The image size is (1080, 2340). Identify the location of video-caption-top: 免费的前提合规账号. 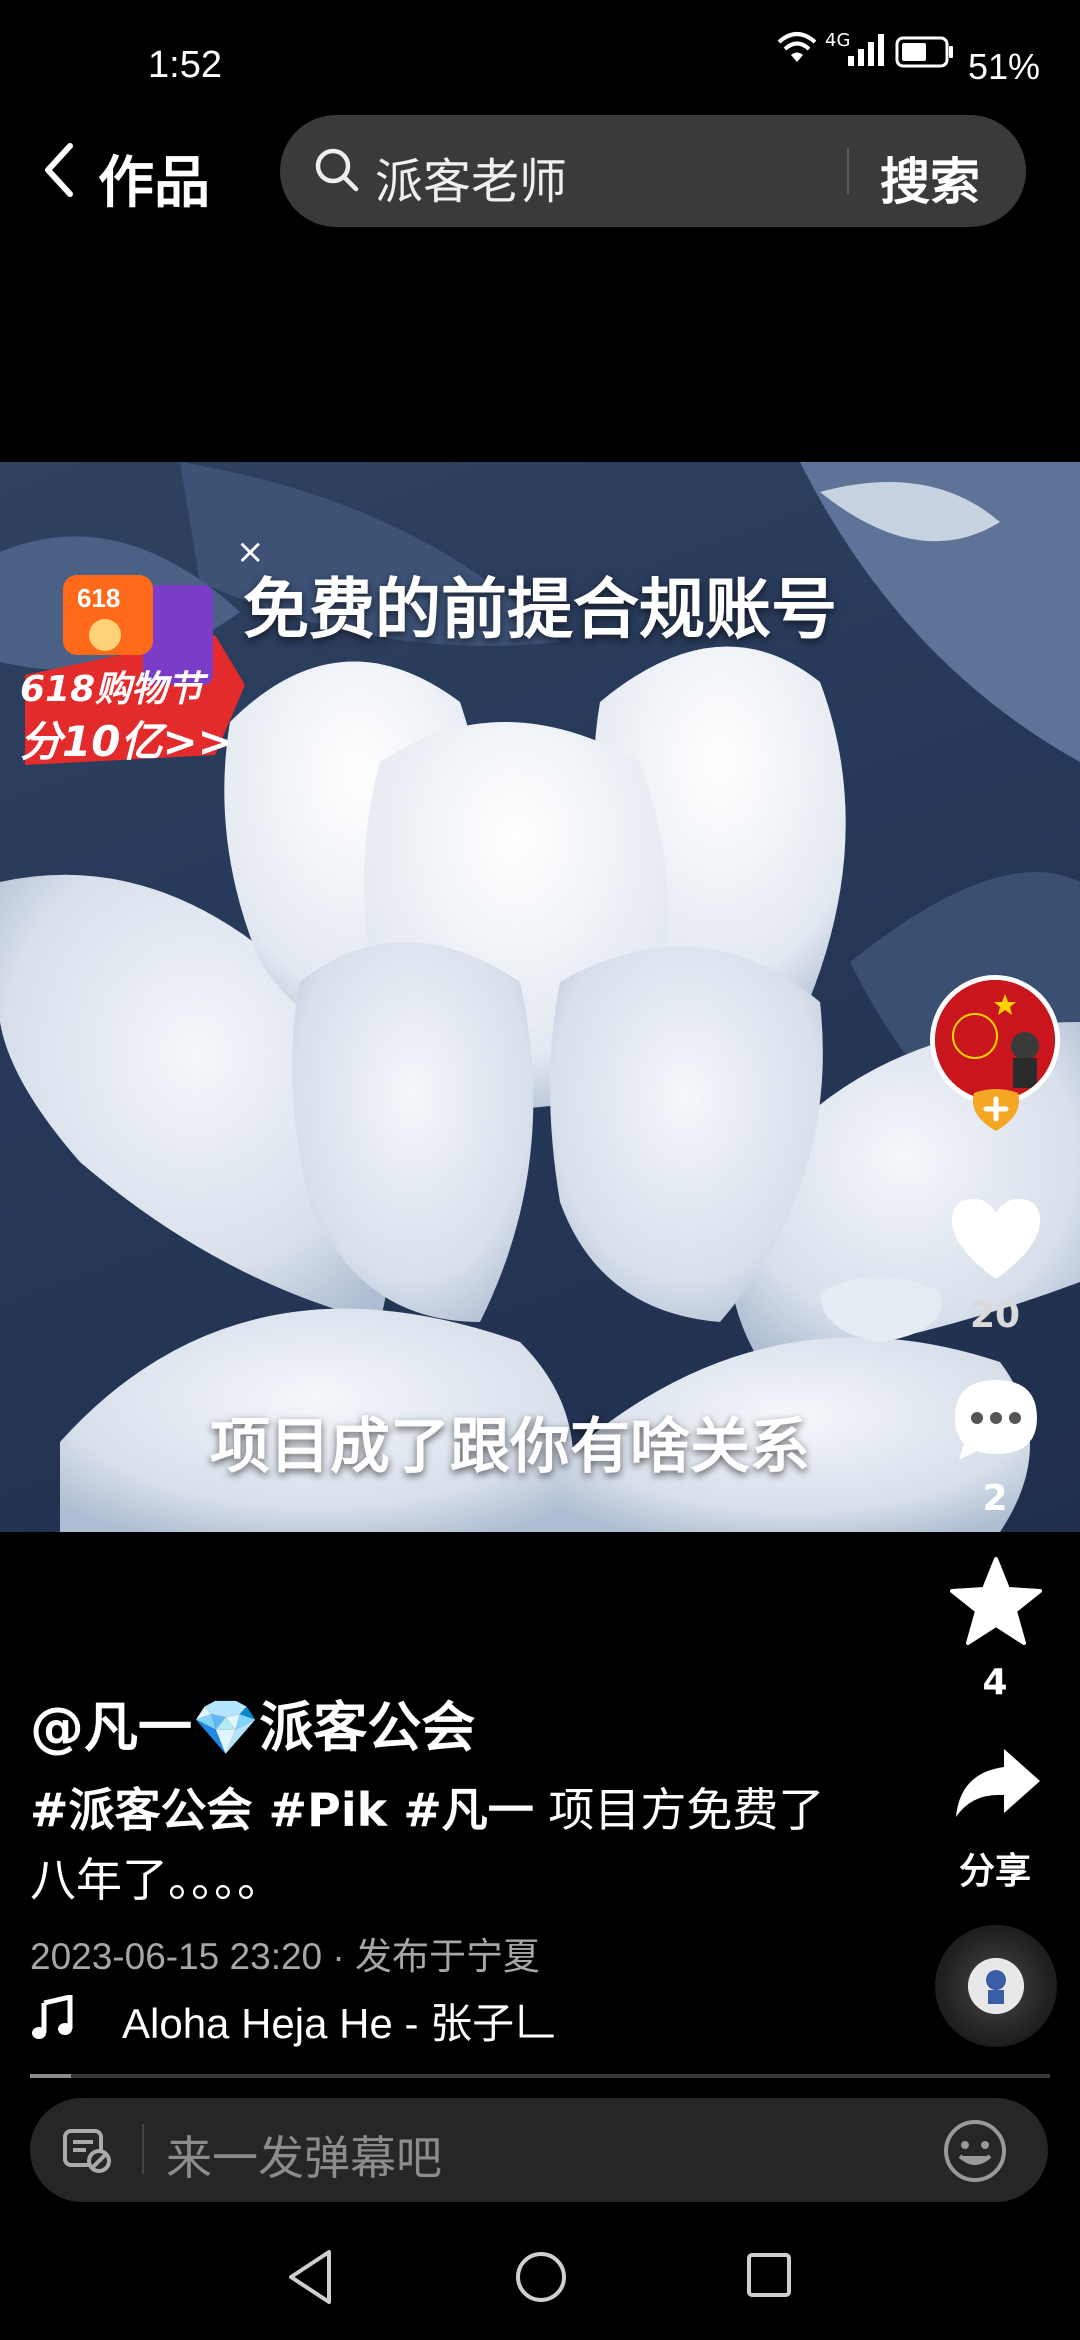
(540, 609).